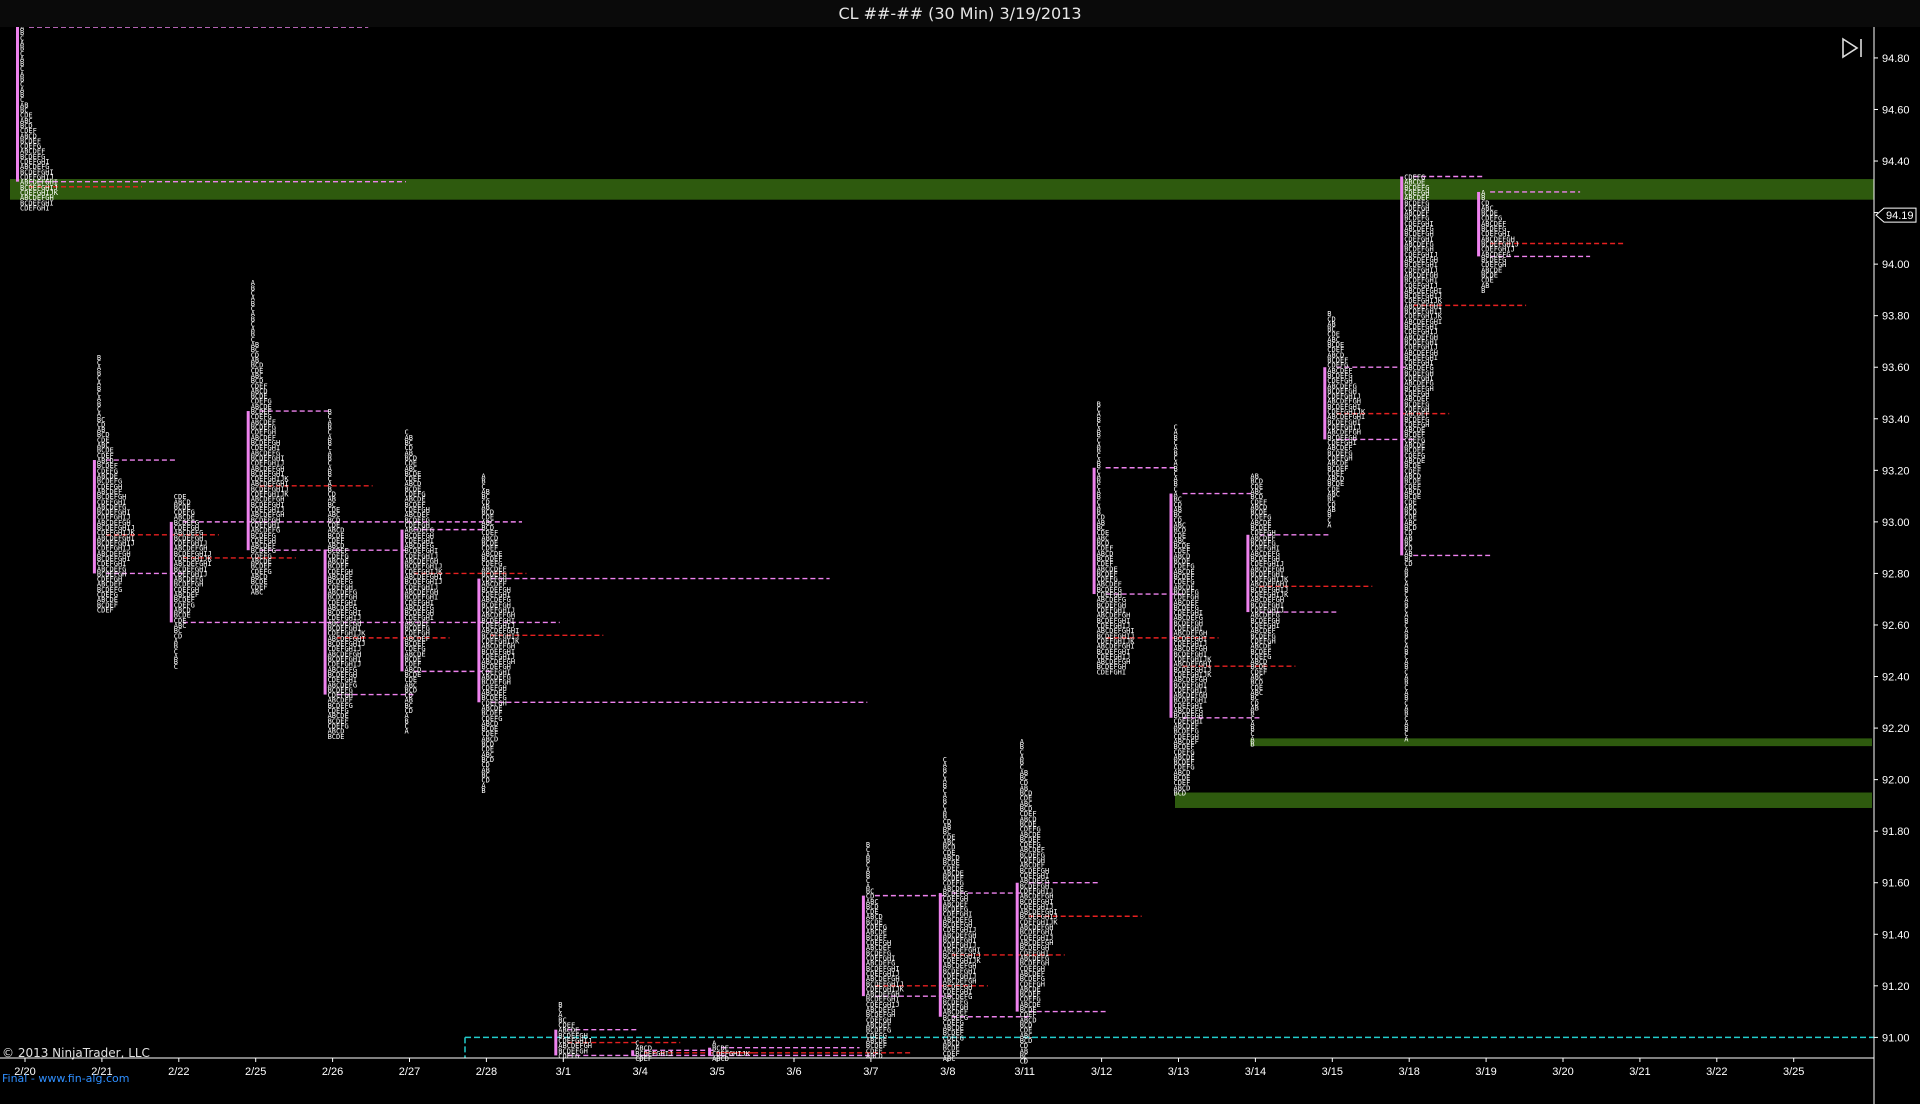 Image resolution: width=1920 pixels, height=1104 pixels. Describe the element at coordinates (1716, 1072) in the screenshot. I see `time-tick-label: 3/22` at that location.